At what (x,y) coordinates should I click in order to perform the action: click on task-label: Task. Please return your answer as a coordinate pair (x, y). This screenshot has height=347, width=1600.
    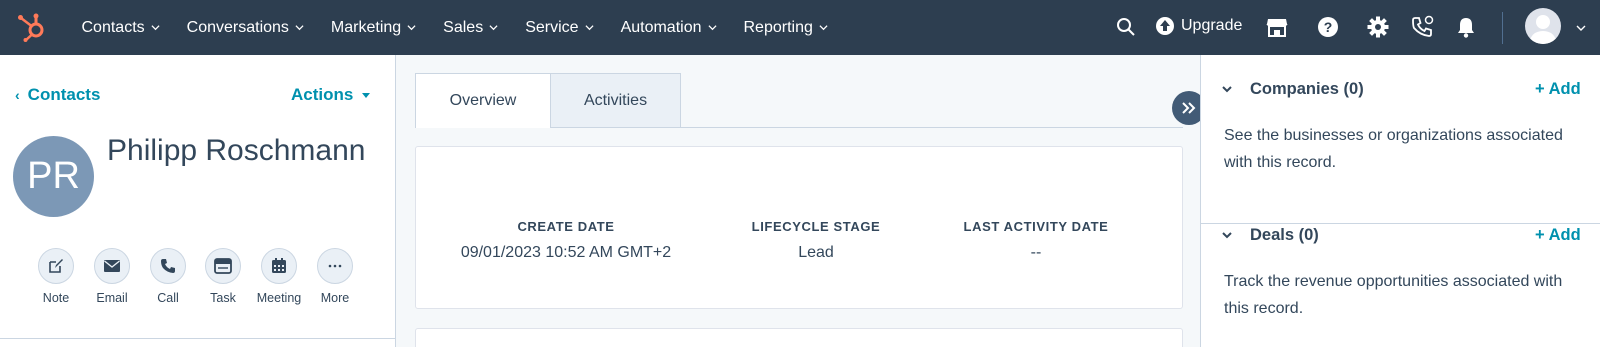
    Looking at the image, I should click on (223, 298).